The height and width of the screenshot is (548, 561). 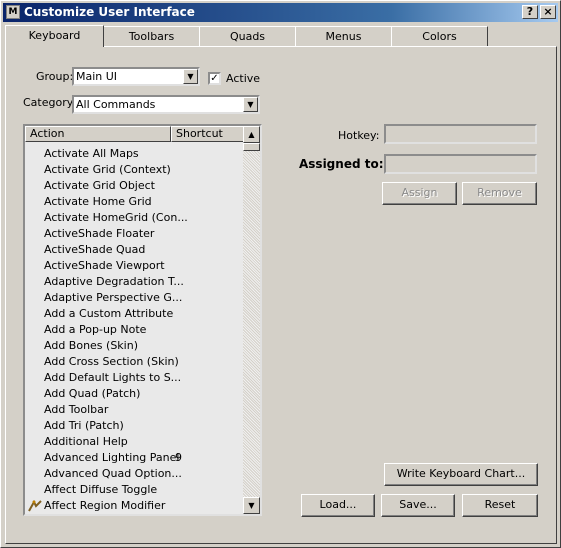 I want to click on hotkey-label: Hotkey:, so click(x=359, y=135).